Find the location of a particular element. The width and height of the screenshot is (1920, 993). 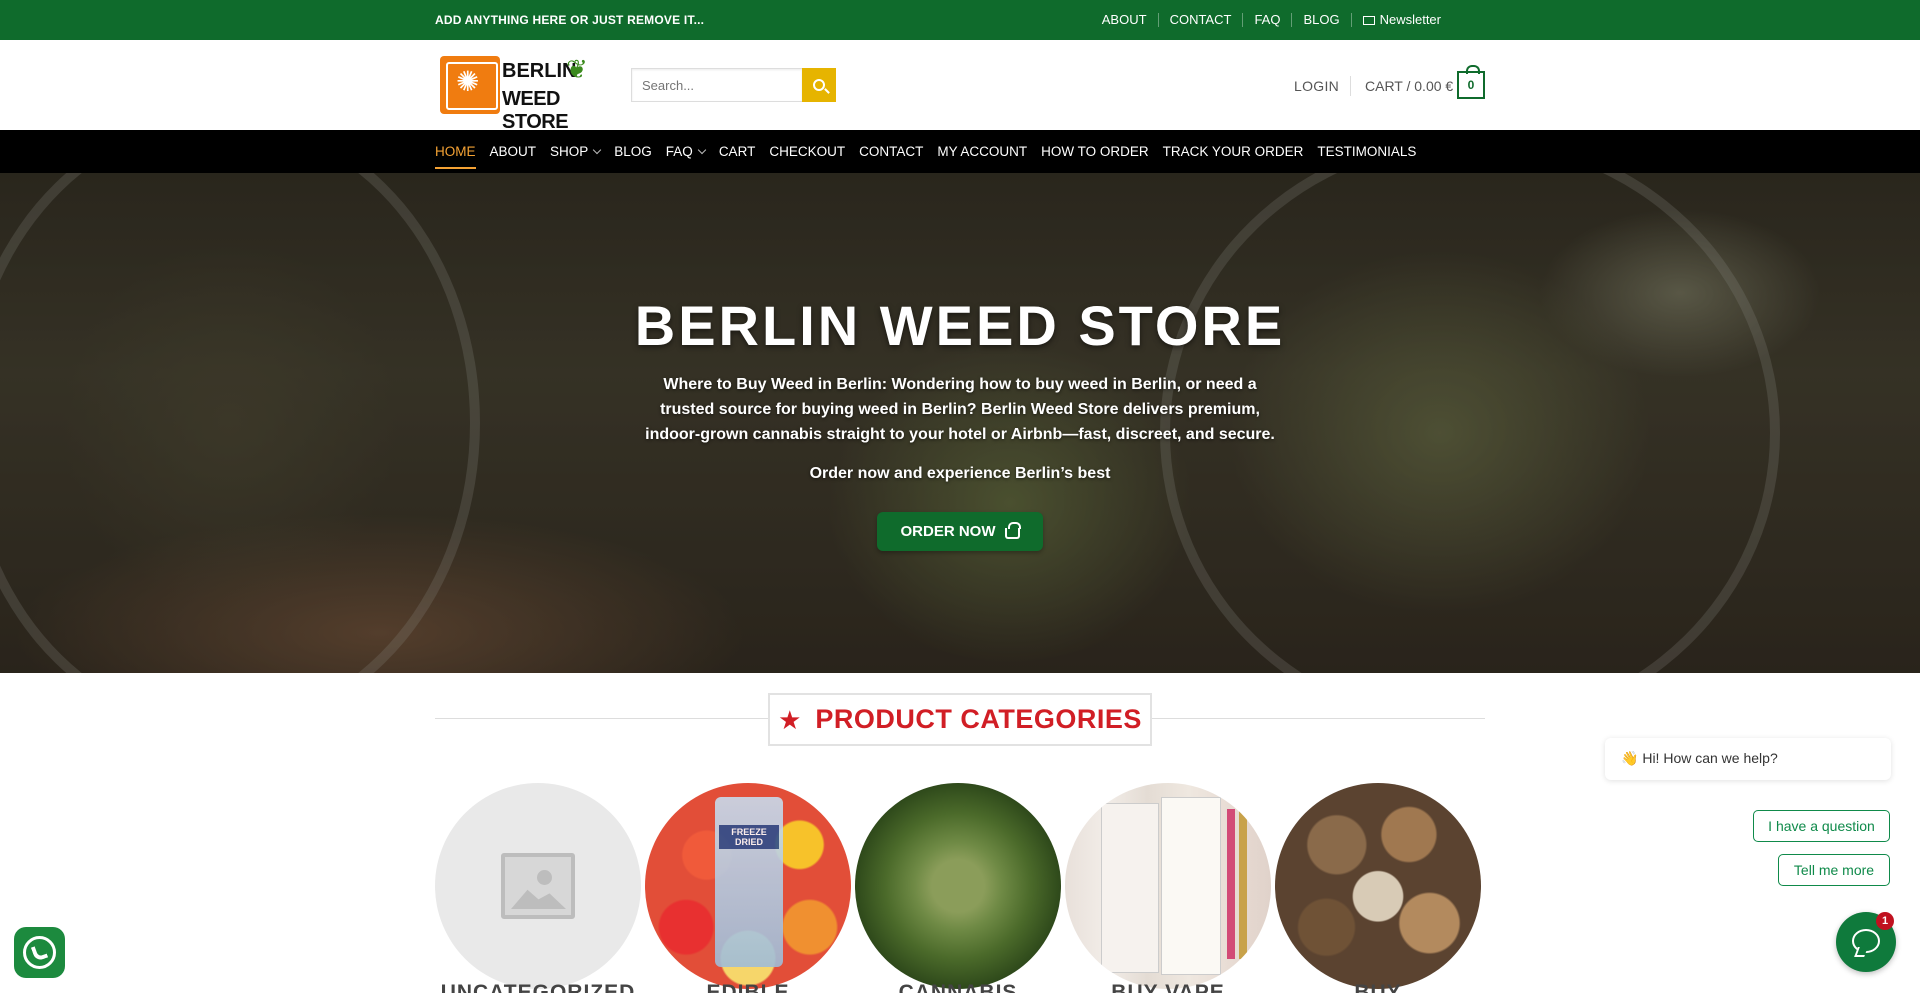

vape-category-image is located at coordinates (1168, 886).